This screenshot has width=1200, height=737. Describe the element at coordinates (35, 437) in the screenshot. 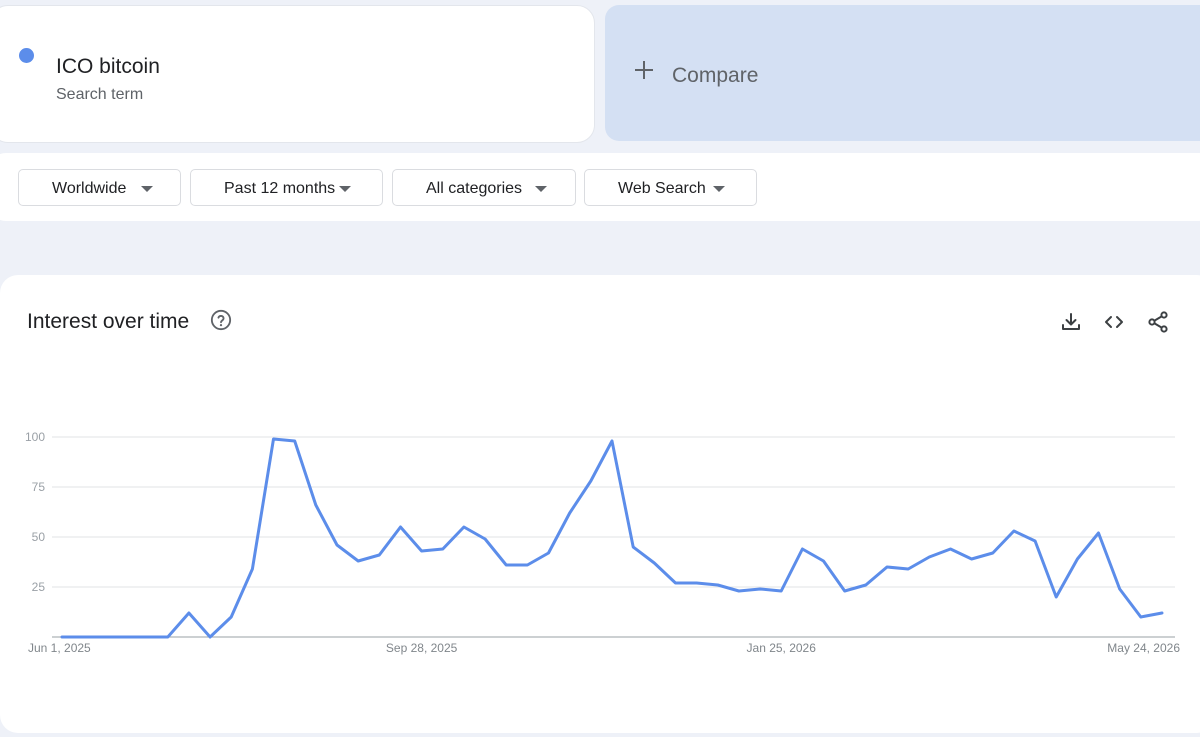

I see `y-tick-label: 100` at that location.